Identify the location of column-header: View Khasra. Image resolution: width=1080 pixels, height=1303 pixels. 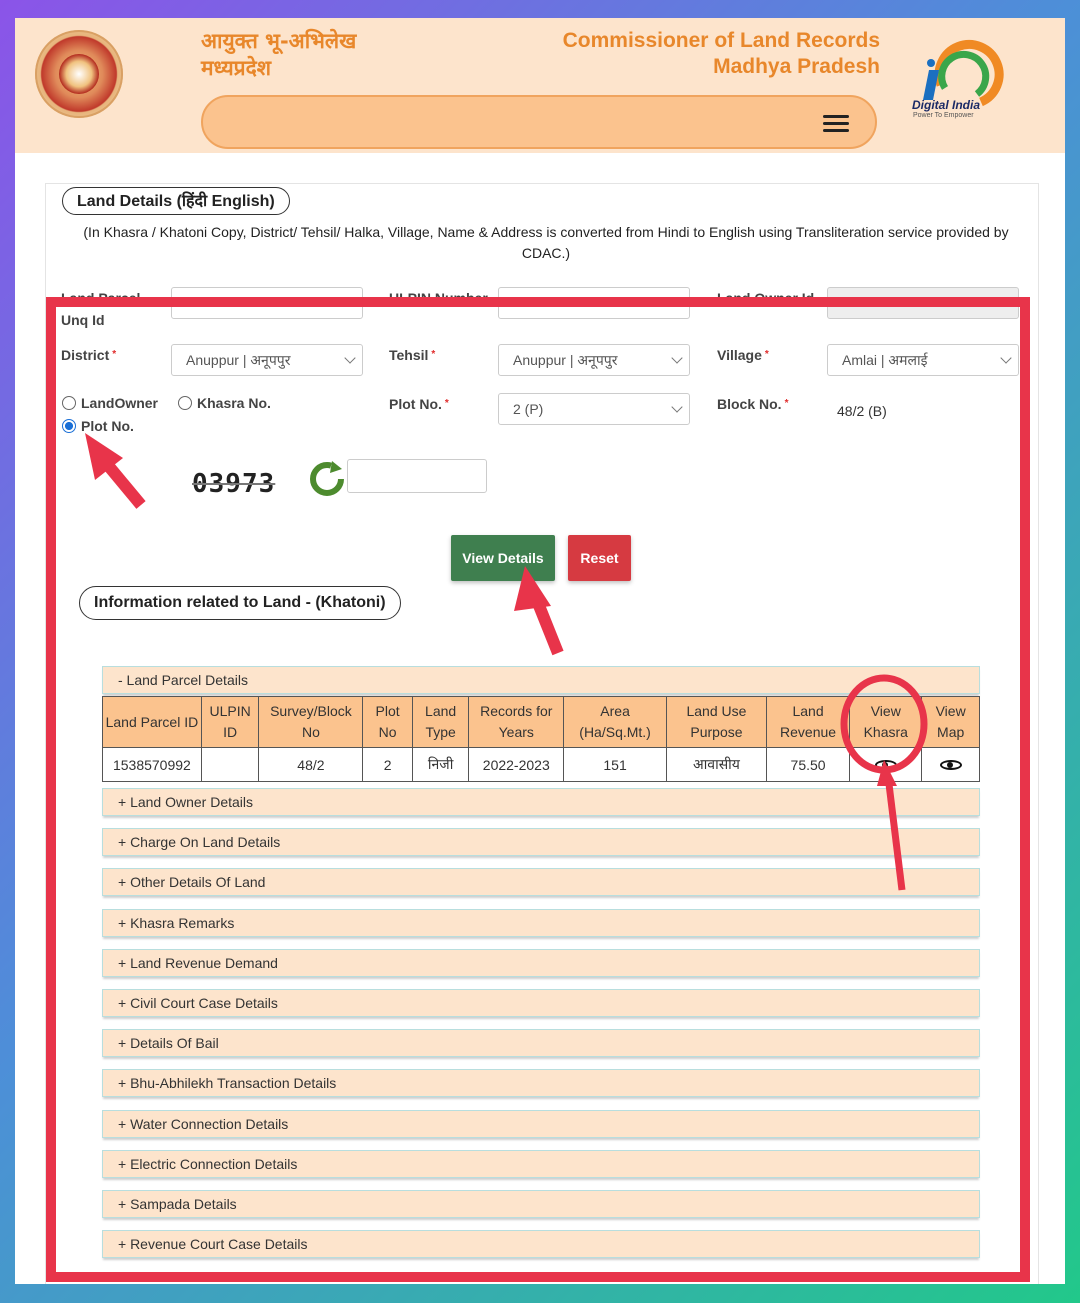
(886, 722).